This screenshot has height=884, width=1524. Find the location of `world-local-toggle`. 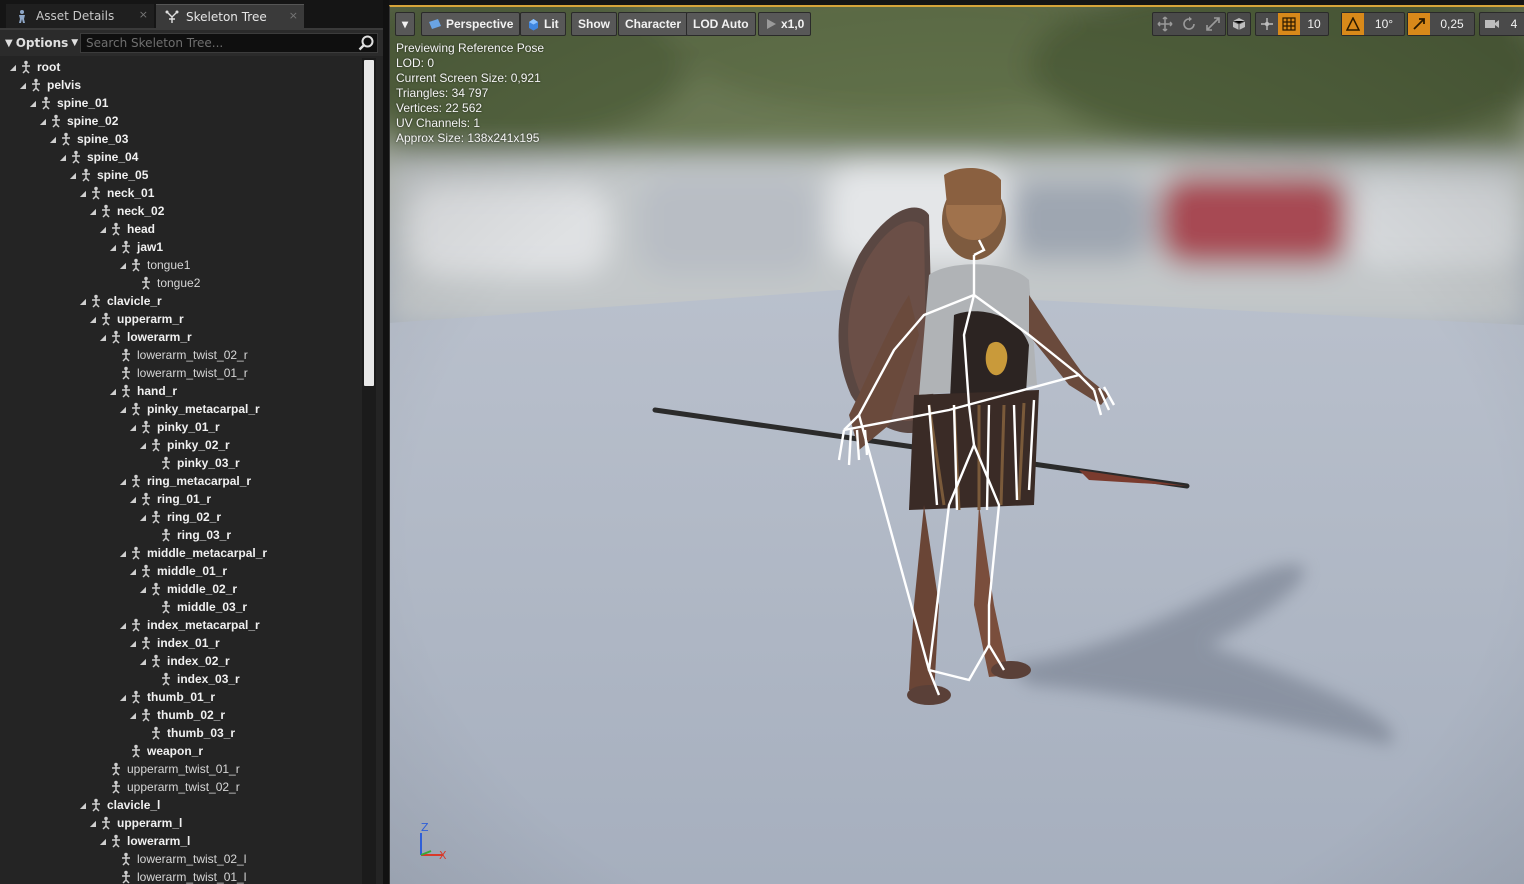

world-local-toggle is located at coordinates (1239, 24).